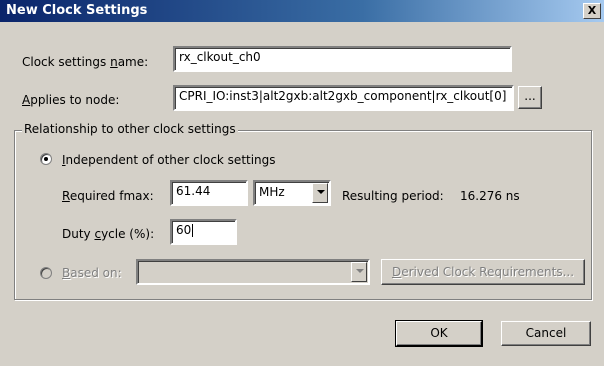 The height and width of the screenshot is (366, 604). Describe the element at coordinates (108, 234) in the screenshot. I see `duty-cycle-label: Duty cycle (%):` at that location.